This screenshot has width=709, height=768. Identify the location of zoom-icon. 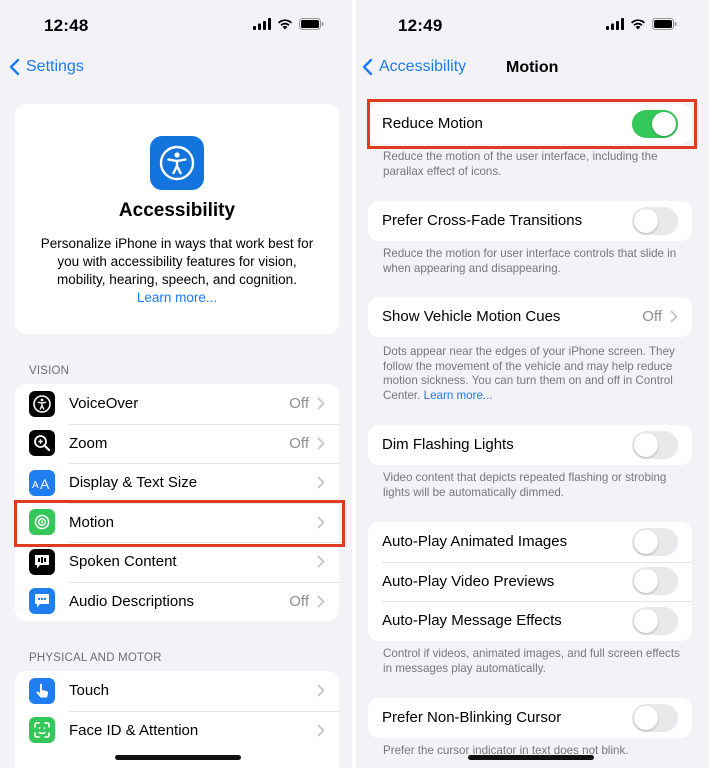
(42, 443).